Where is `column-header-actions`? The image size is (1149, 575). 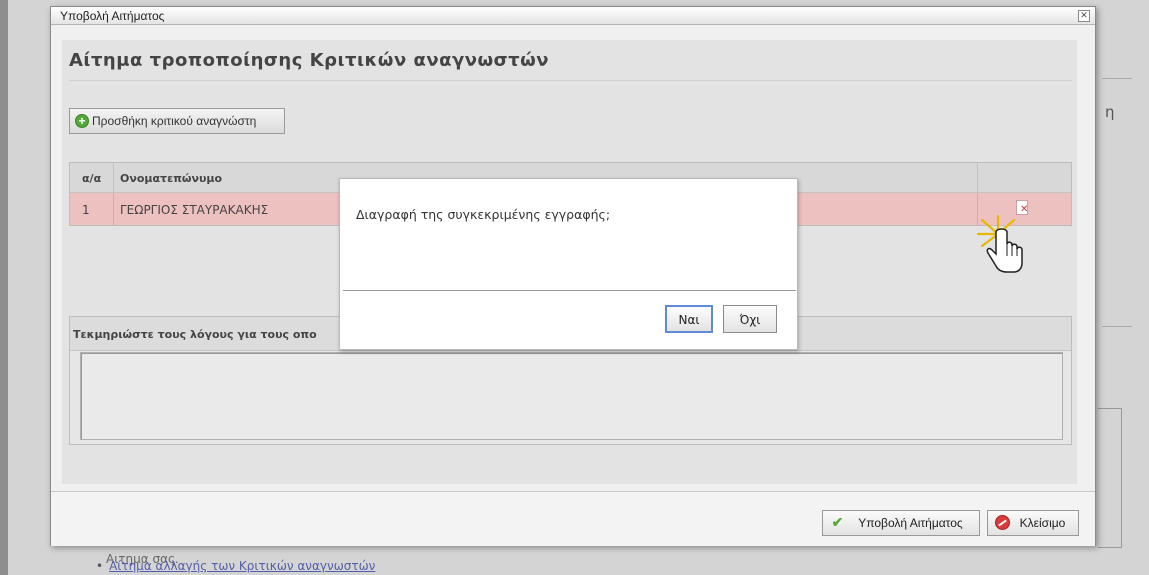
column-header-actions is located at coordinates (1024, 177).